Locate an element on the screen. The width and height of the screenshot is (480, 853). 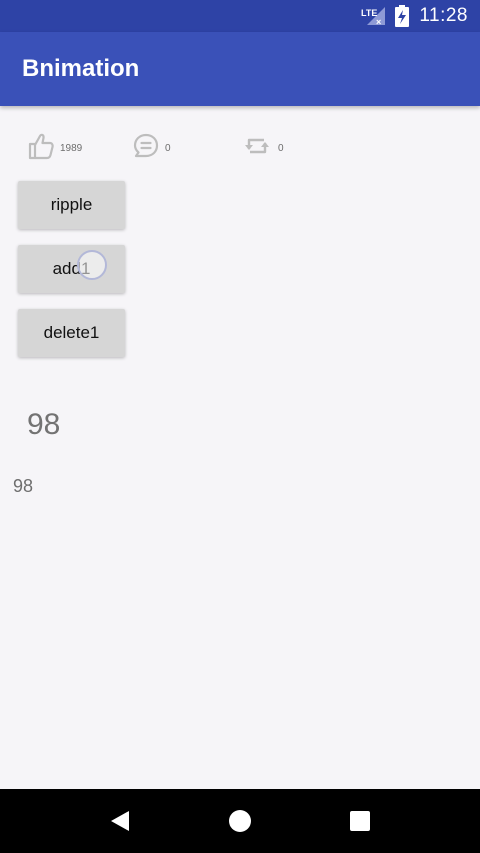
counter-small: 98 is located at coordinates (23, 486).